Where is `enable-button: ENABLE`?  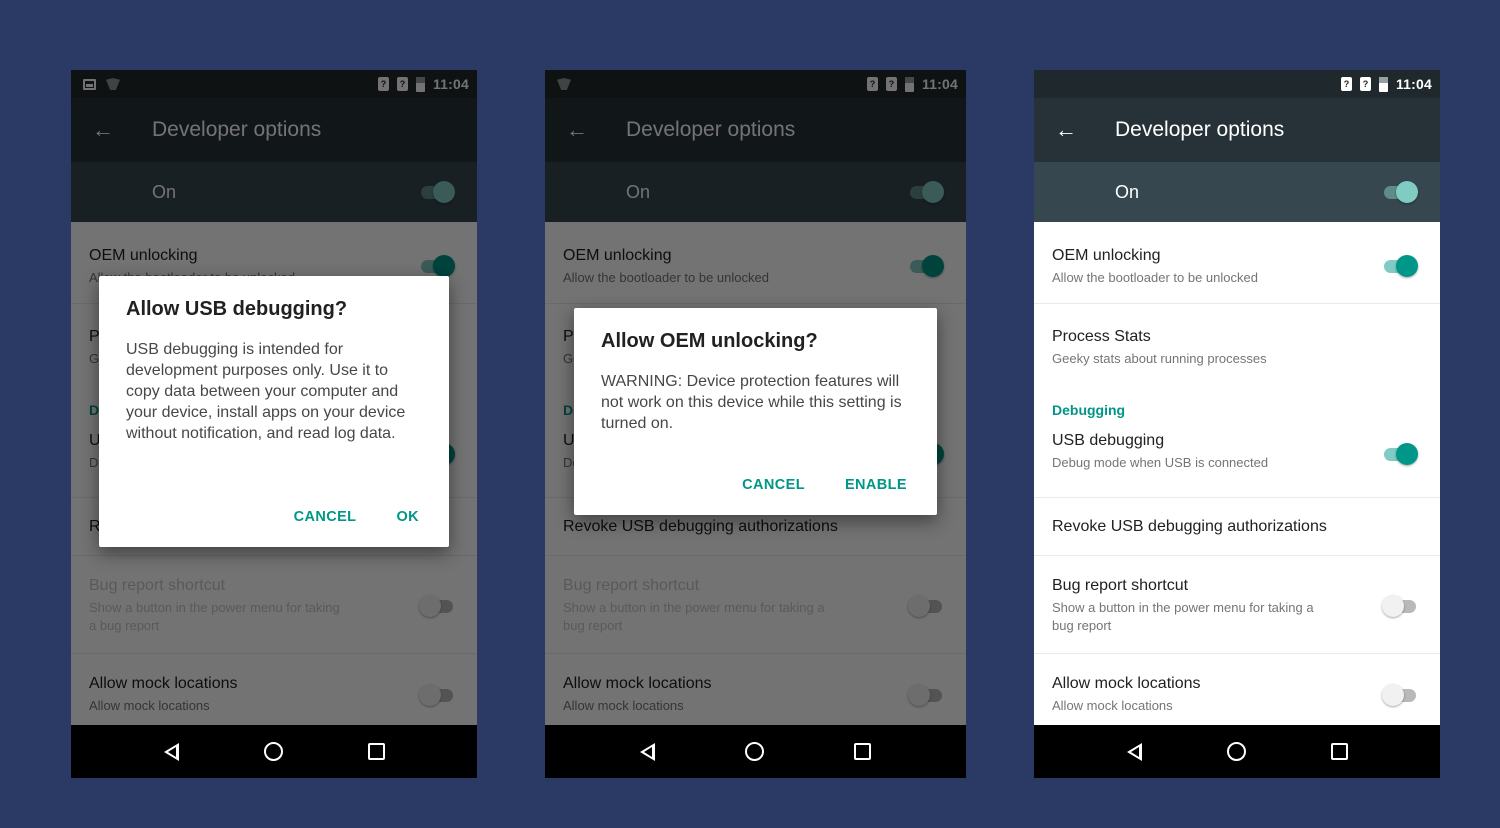 enable-button: ENABLE is located at coordinates (876, 485).